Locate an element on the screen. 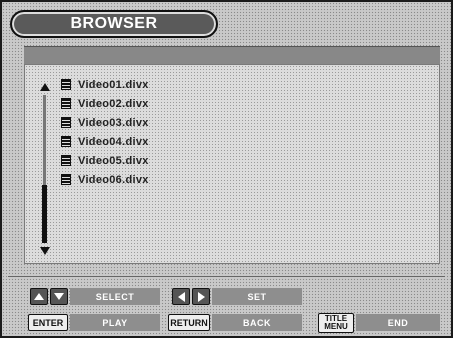 This screenshot has width=453, height=338. left-key-button is located at coordinates (181, 296).